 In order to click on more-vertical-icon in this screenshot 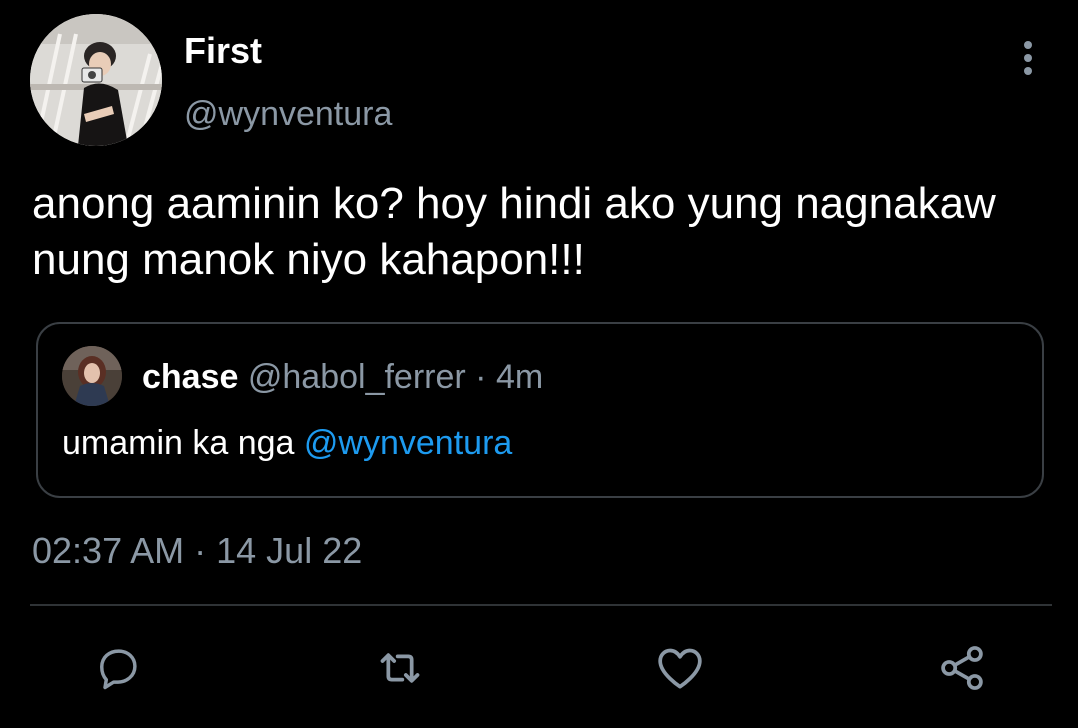, I will do `click(1028, 58)`.